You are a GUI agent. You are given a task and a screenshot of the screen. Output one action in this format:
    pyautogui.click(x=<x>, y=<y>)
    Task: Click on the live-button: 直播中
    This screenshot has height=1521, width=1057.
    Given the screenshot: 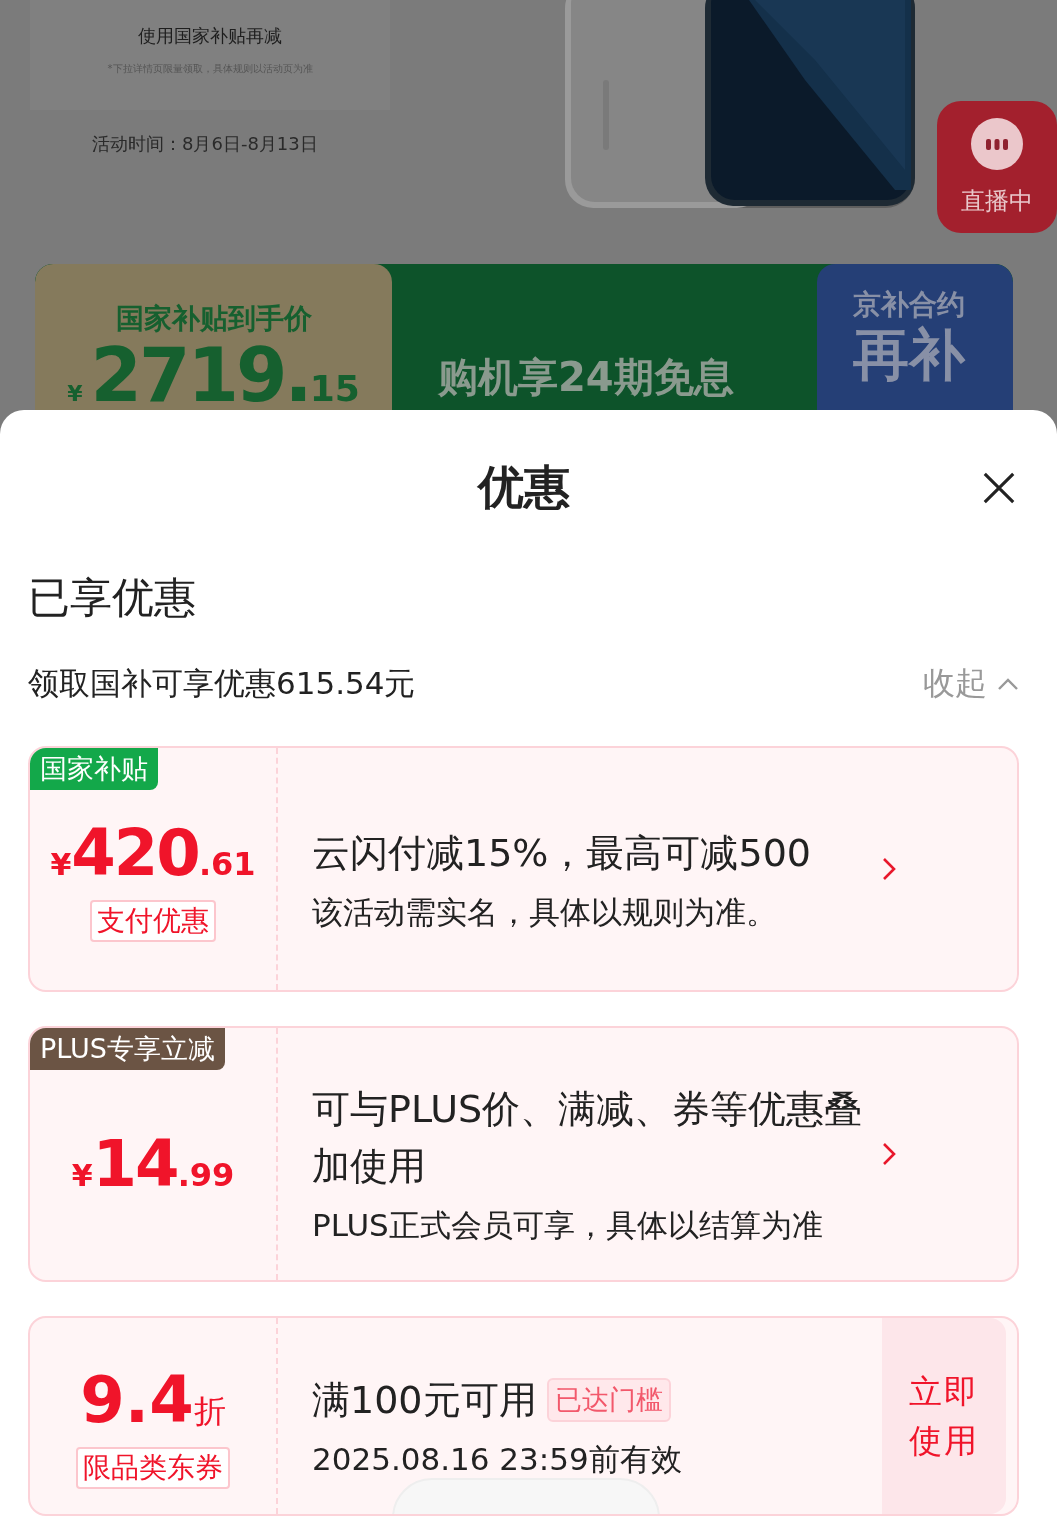 What is the action you would take?
    pyautogui.click(x=997, y=167)
    